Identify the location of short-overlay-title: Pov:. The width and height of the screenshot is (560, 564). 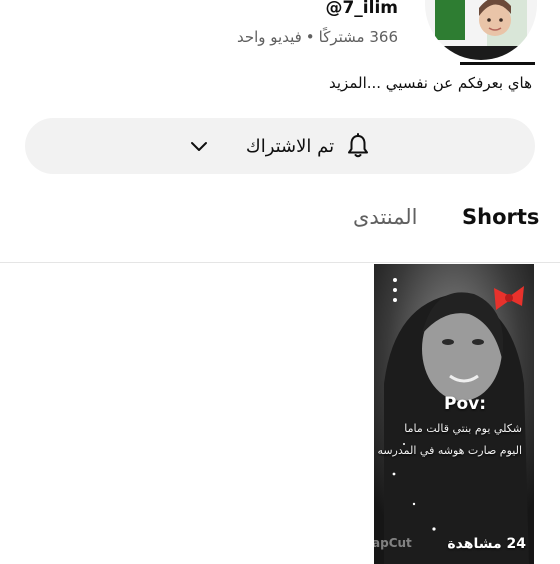
(465, 404).